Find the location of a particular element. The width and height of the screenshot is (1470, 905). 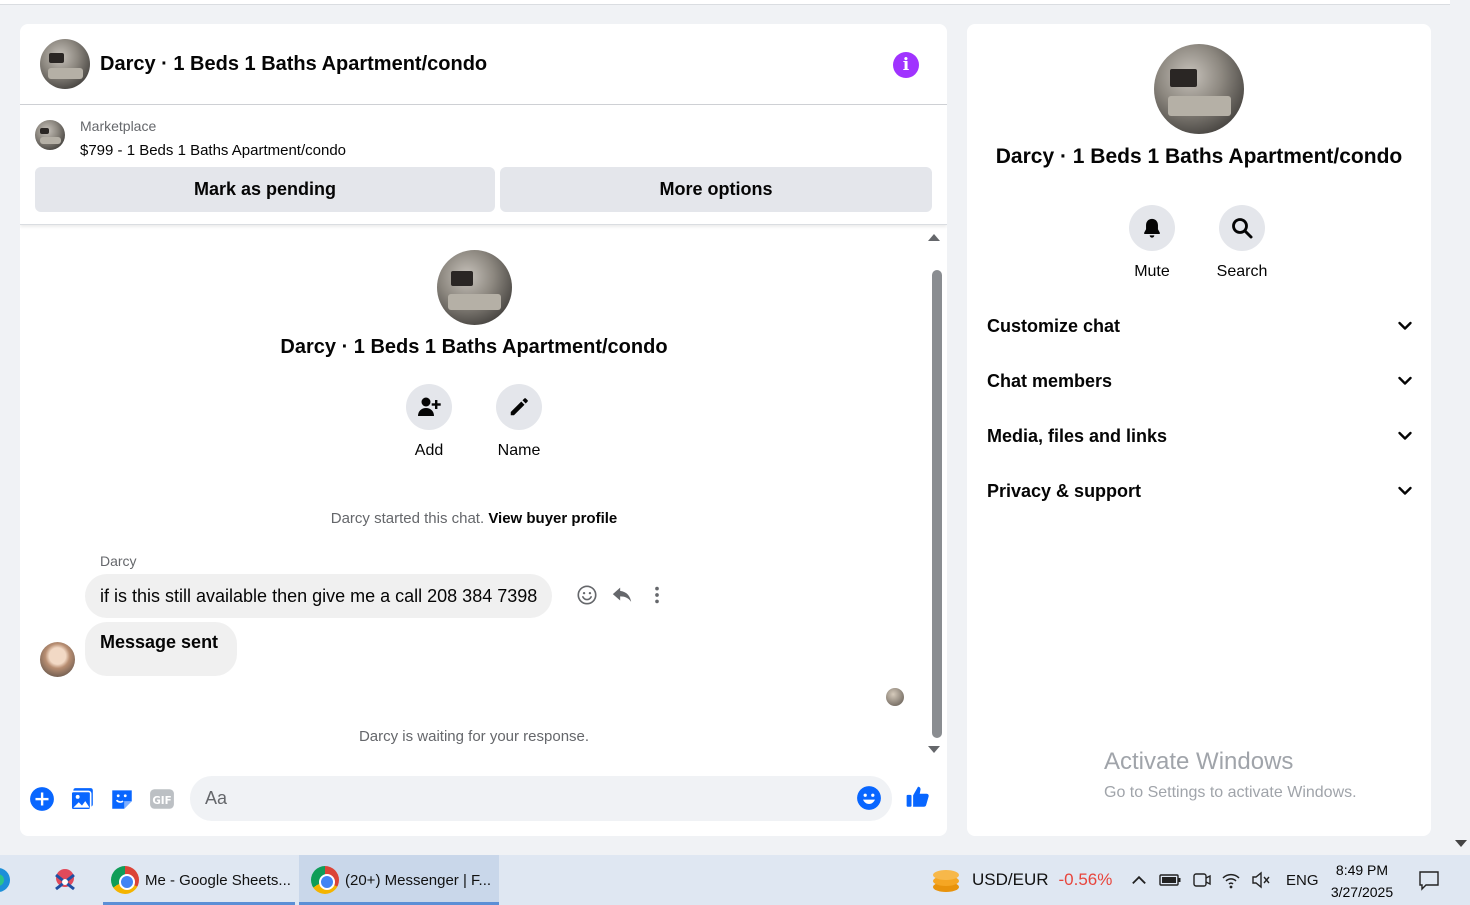

photo-icon is located at coordinates (82, 799).